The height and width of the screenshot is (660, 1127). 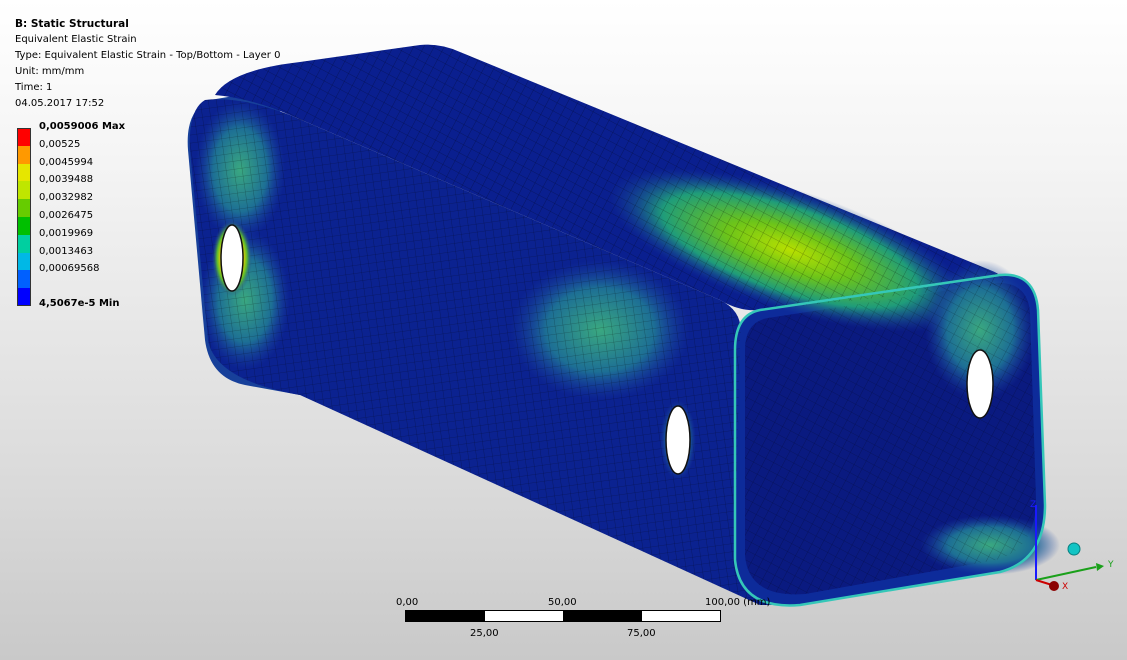 What do you see at coordinates (1110, 565) in the screenshot?
I see `triad-y-label: Y` at bounding box center [1110, 565].